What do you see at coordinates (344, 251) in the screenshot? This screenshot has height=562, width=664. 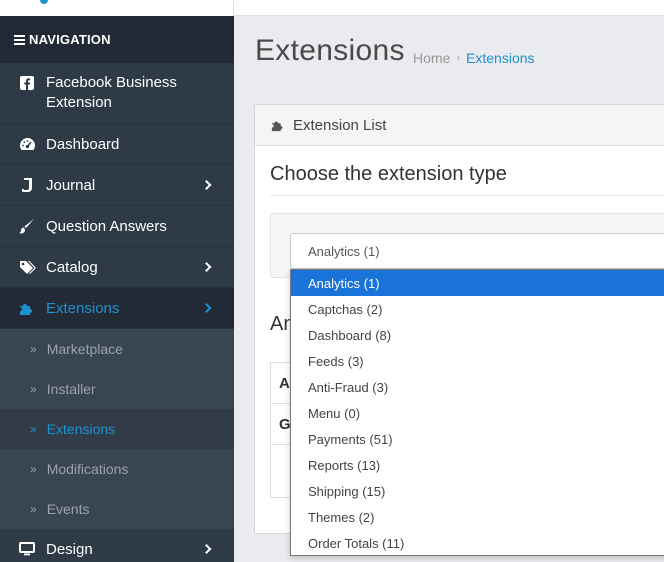 I see `select-current-value: Analytics (1)` at bounding box center [344, 251].